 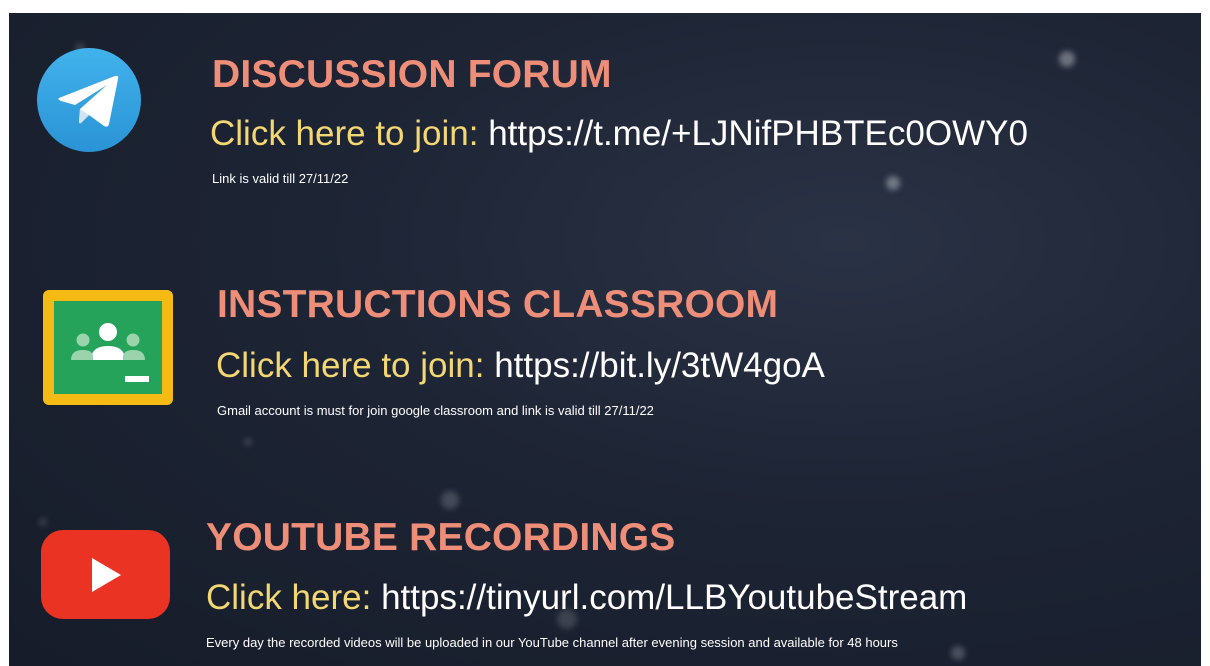 I want to click on youtube-recordings-heading: YOUTUBE RECORDINGS, so click(x=441, y=537).